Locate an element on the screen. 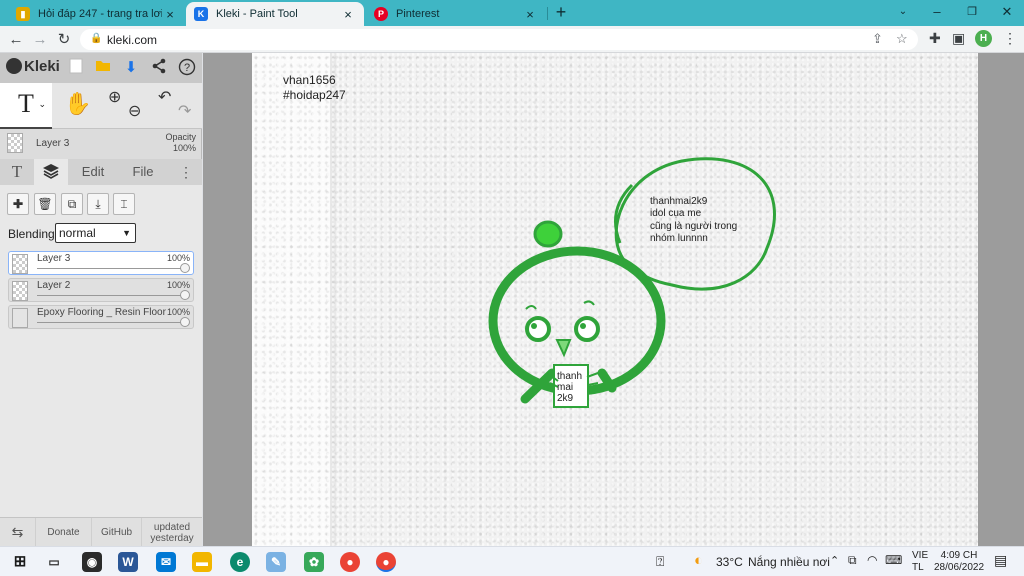  zoom-app-icon: ◉ is located at coordinates (92, 562).